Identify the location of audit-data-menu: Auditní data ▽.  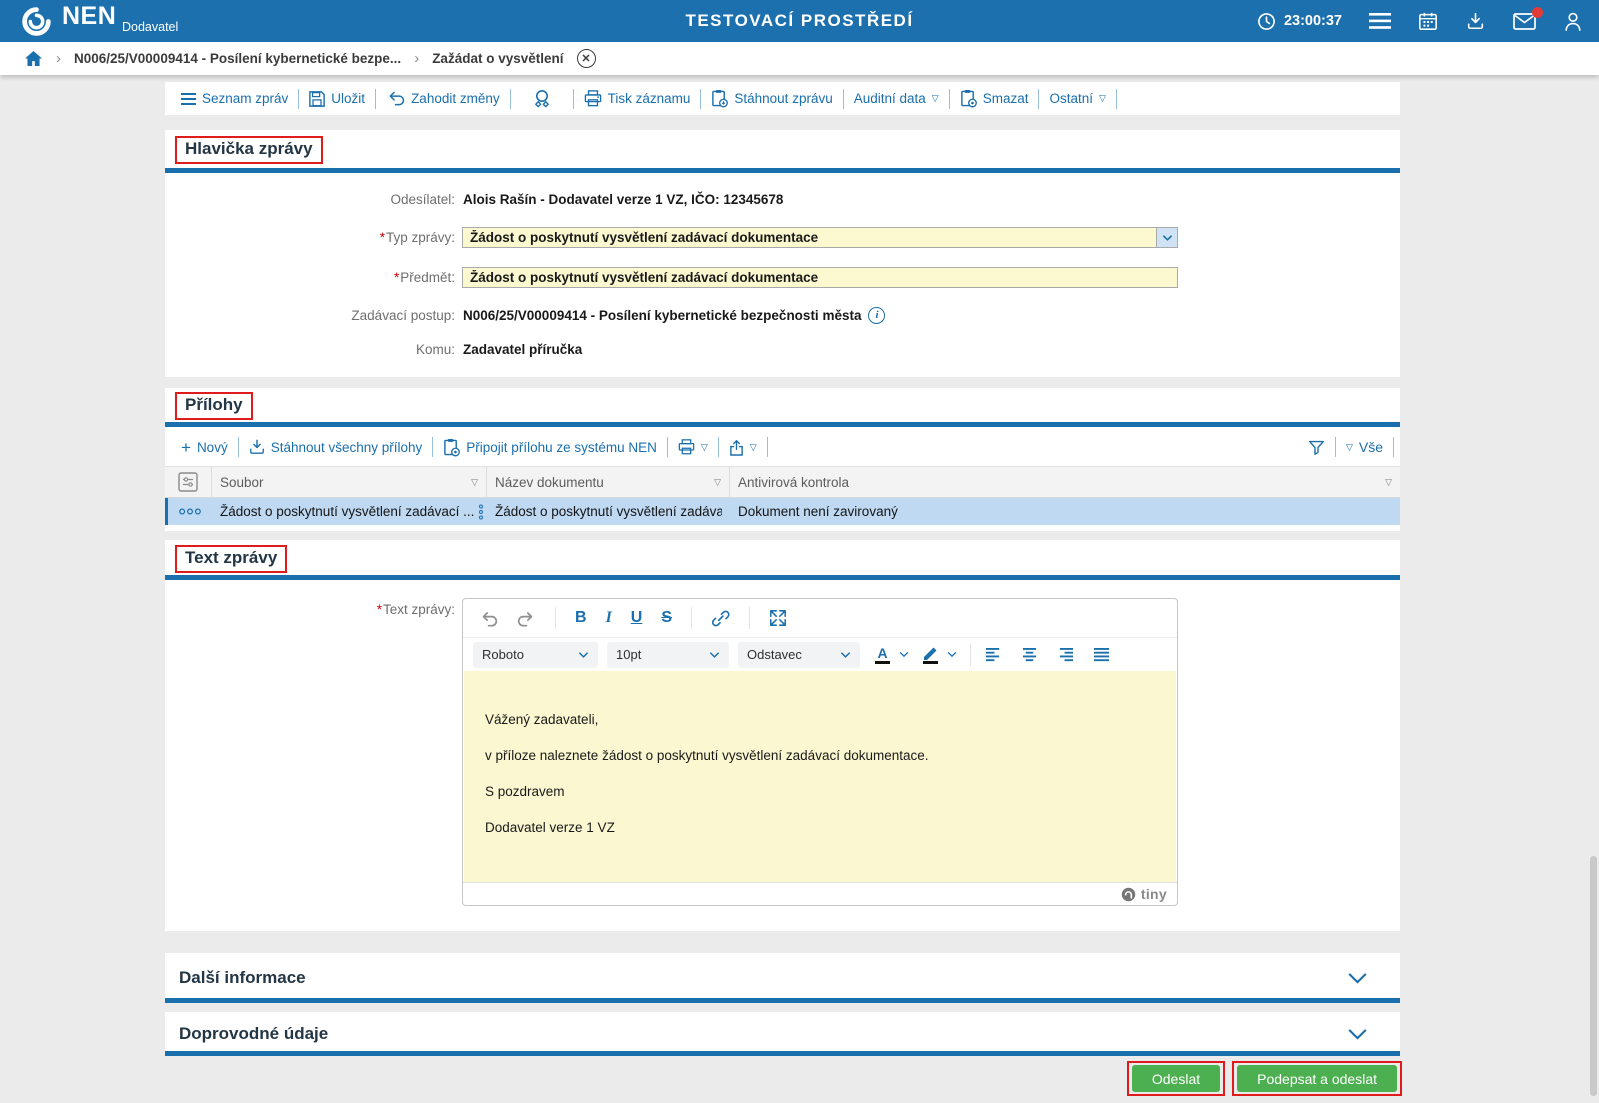
(896, 98).